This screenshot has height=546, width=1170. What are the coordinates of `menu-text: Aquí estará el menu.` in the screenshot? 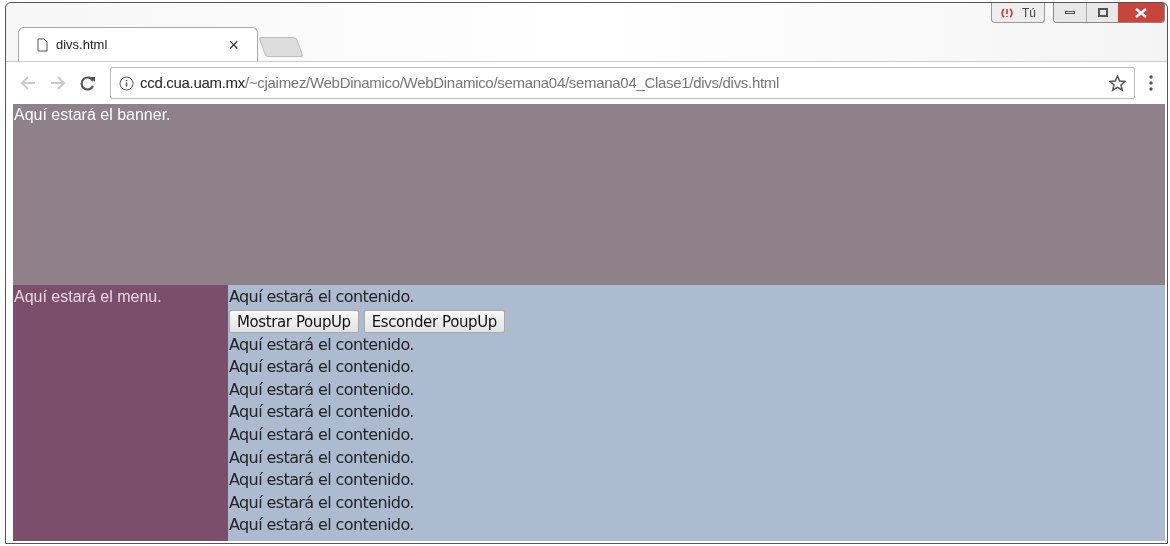 It's located at (88, 297).